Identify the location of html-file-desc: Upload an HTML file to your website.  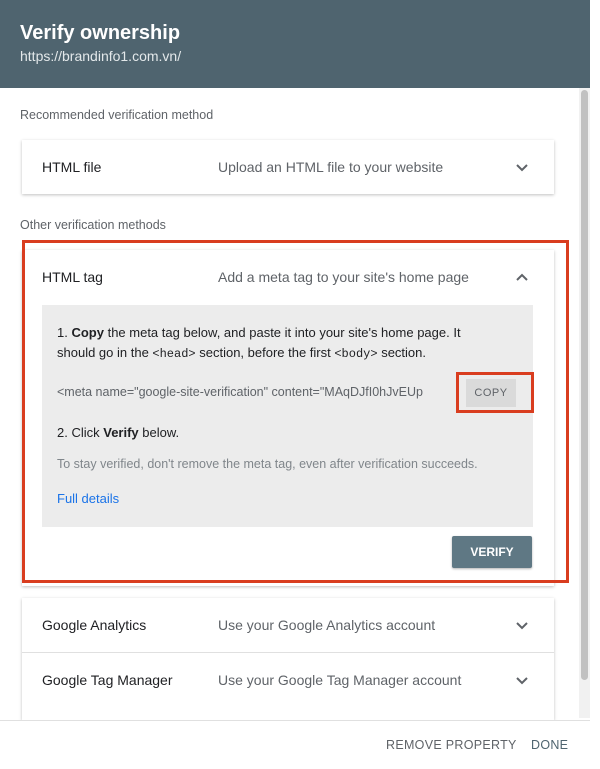
(331, 167).